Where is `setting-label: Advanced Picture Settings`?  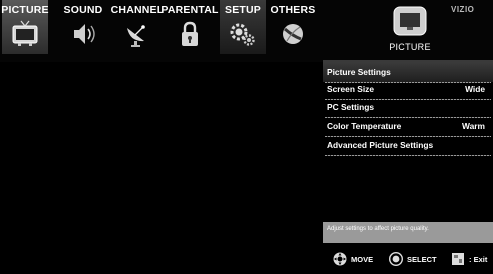 setting-label: Advanced Picture Settings is located at coordinates (380, 145).